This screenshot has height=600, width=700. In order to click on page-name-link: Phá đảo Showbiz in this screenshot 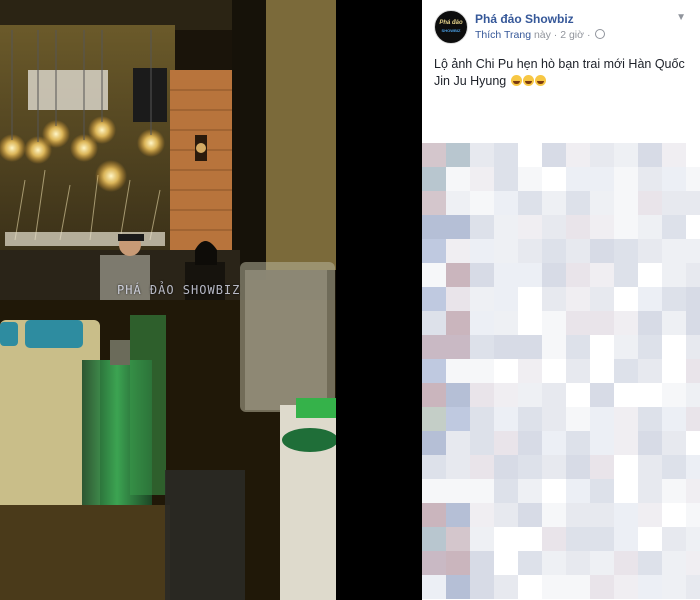, I will do `click(524, 19)`.